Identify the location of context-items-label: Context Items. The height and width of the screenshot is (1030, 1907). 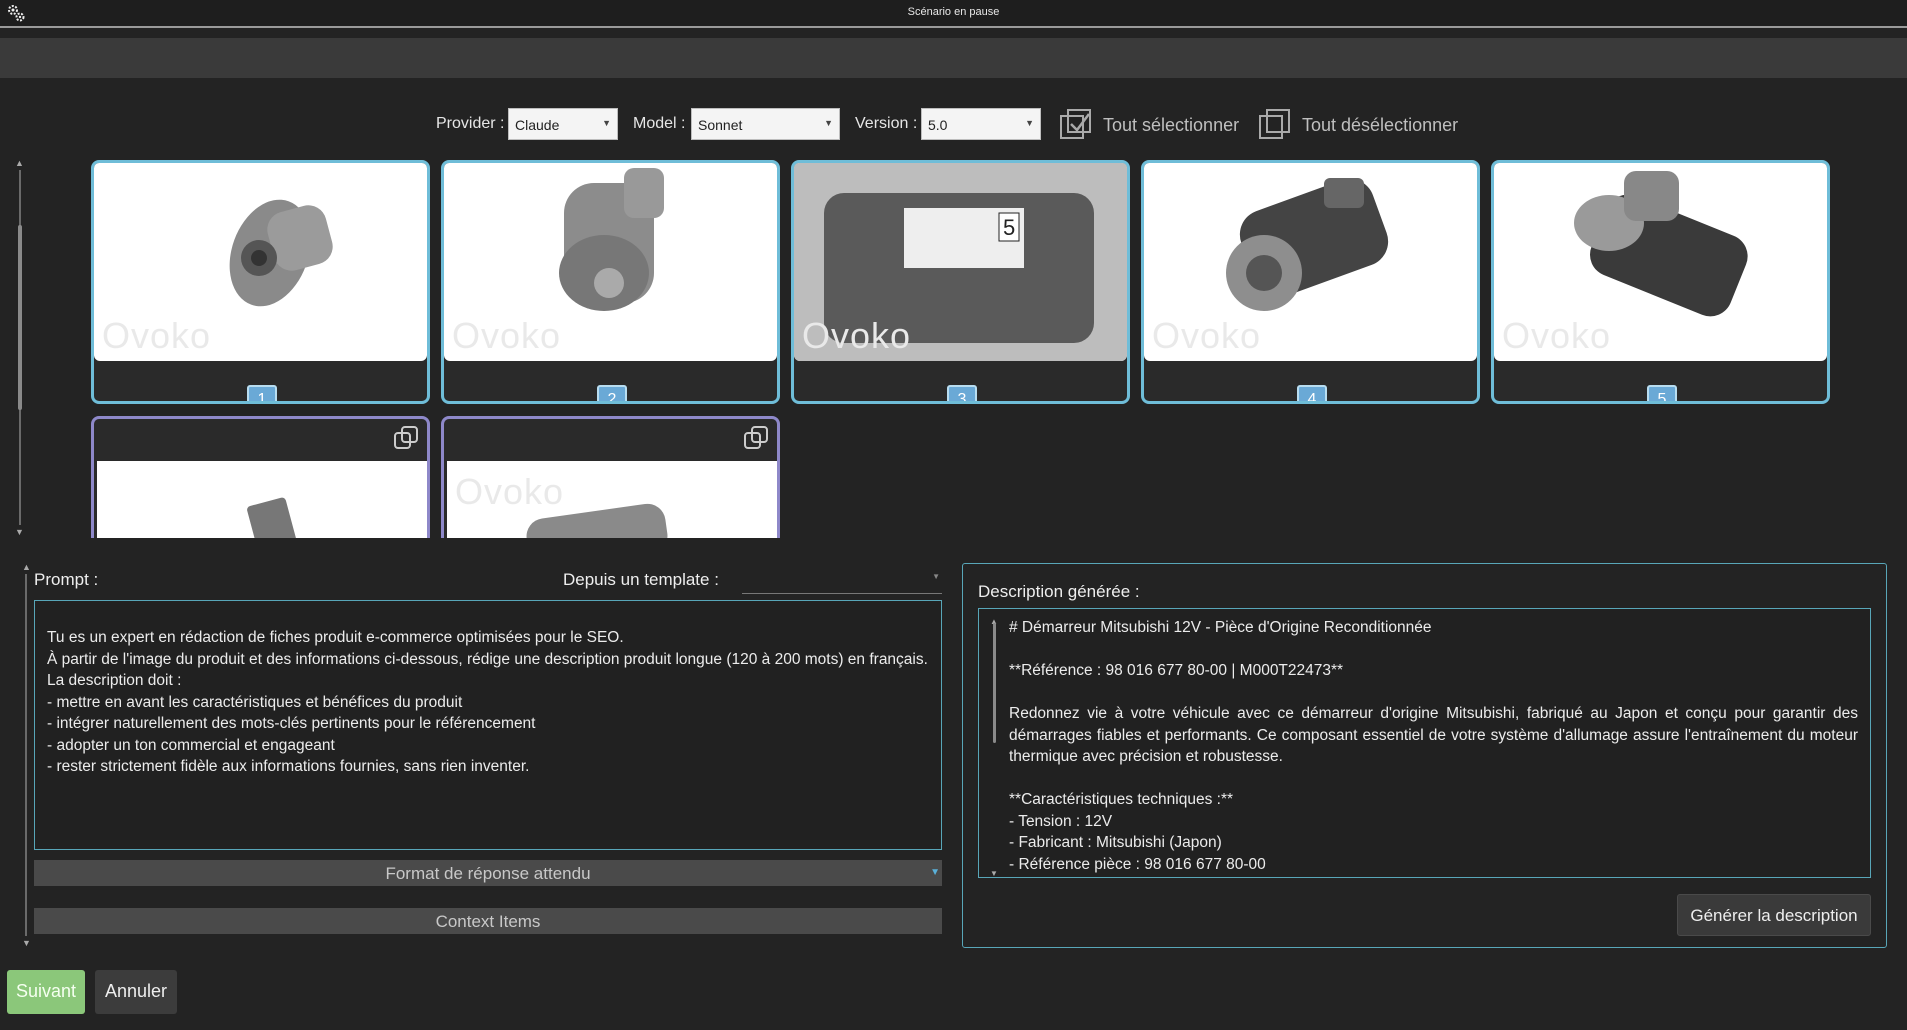
(488, 921).